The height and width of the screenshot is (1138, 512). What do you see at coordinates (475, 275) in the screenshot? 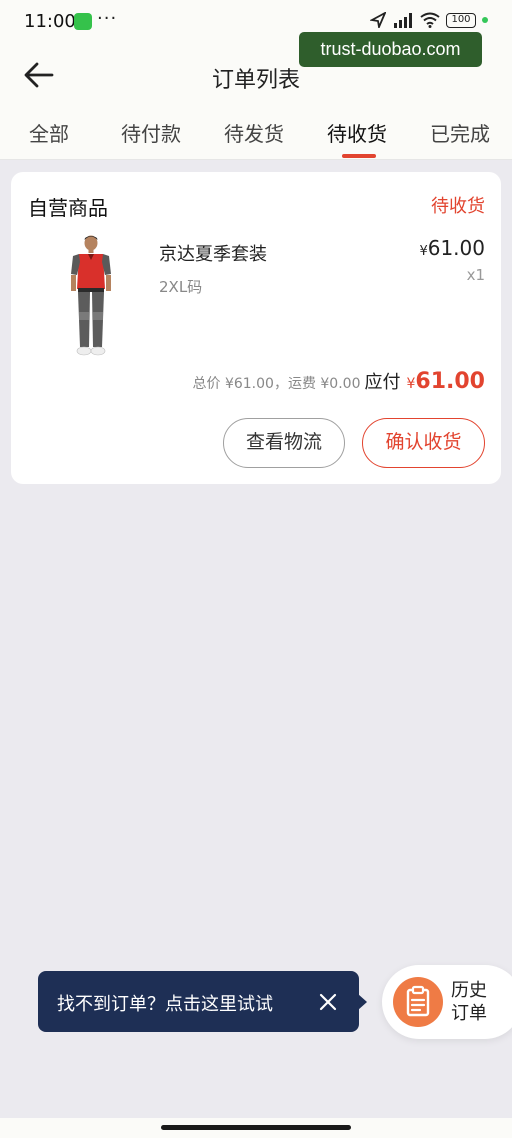
I see `product-quantity: x1` at bounding box center [475, 275].